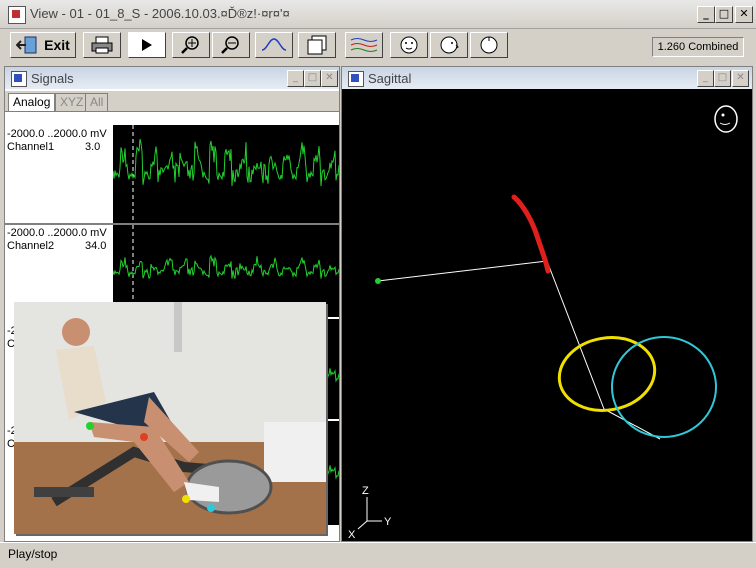  What do you see at coordinates (378, 281) in the screenshot?
I see `marker-point` at bounding box center [378, 281].